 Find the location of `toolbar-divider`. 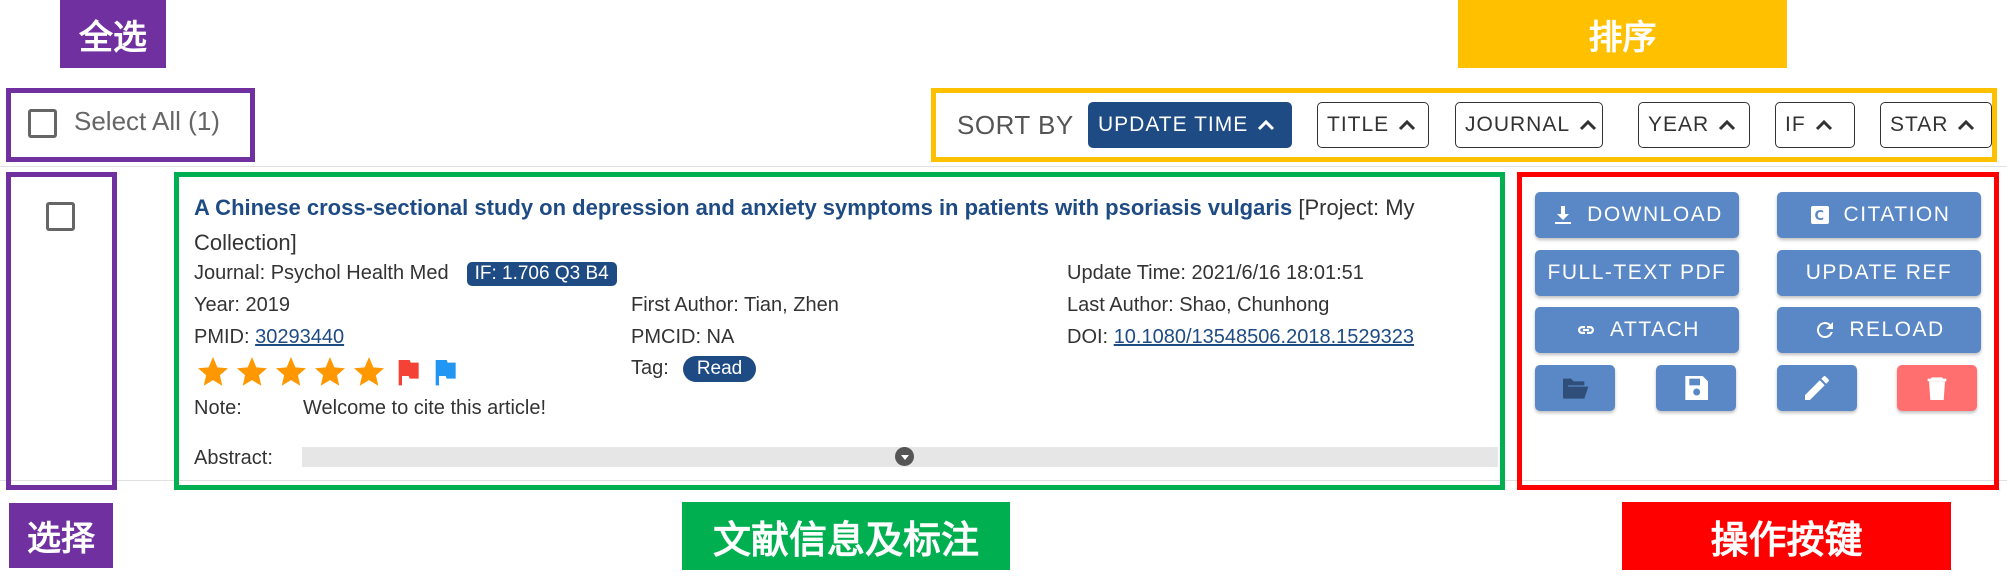

toolbar-divider is located at coordinates (1003, 166).